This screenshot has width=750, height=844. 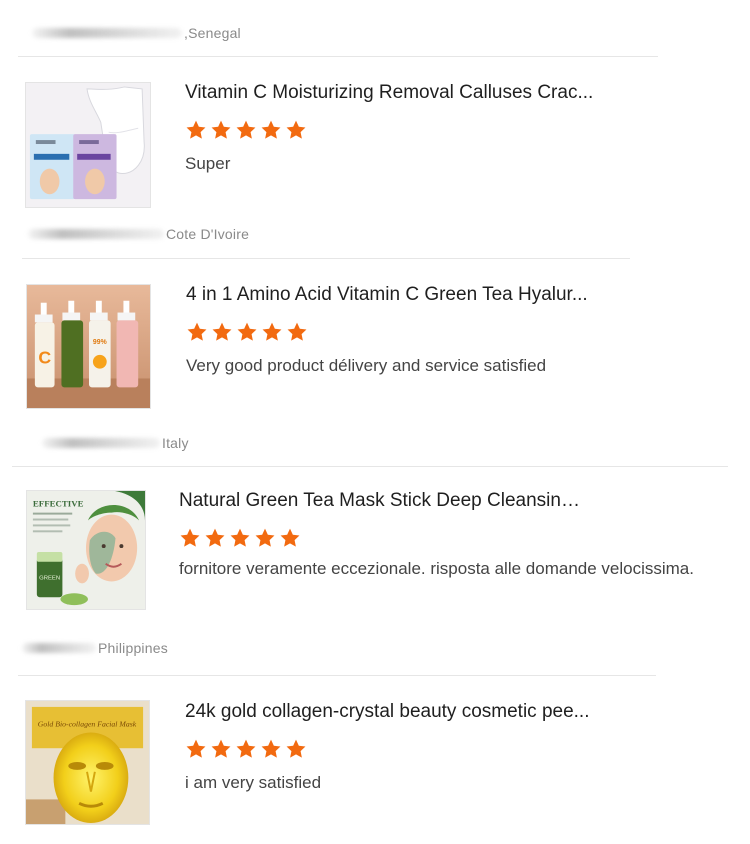 What do you see at coordinates (133, 648) in the screenshot?
I see `reviewer-country: Philippines` at bounding box center [133, 648].